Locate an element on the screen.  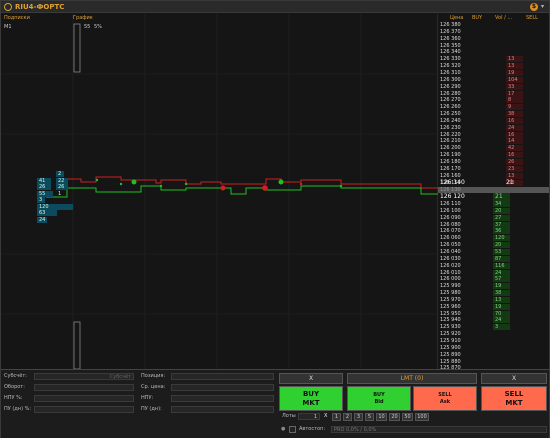
ladder-row: 126 080 37 is located at coordinates (493, 224).